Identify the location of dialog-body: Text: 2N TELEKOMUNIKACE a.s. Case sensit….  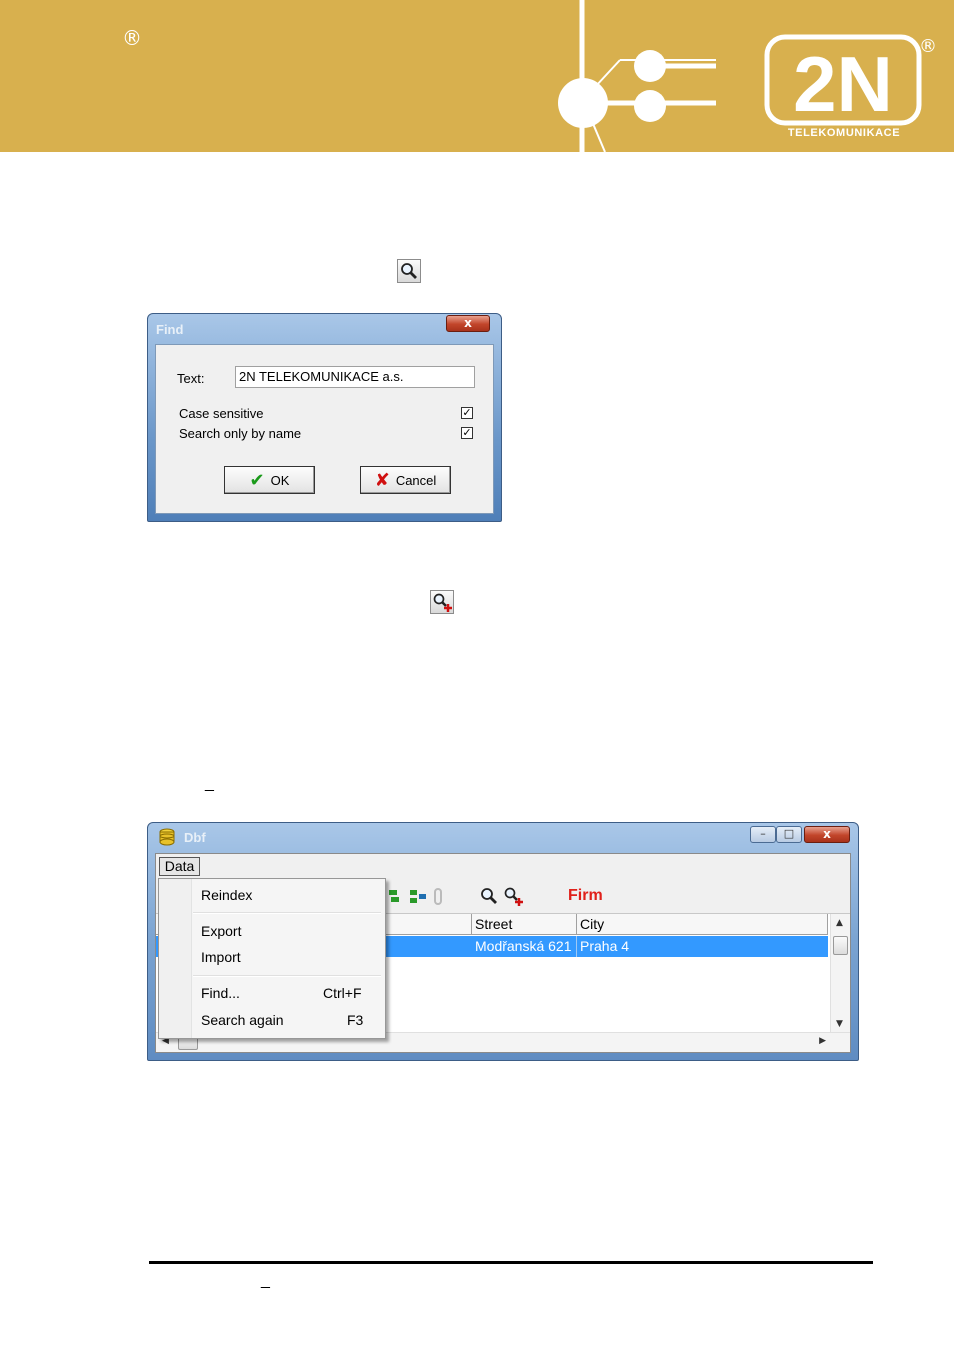
(324, 429).